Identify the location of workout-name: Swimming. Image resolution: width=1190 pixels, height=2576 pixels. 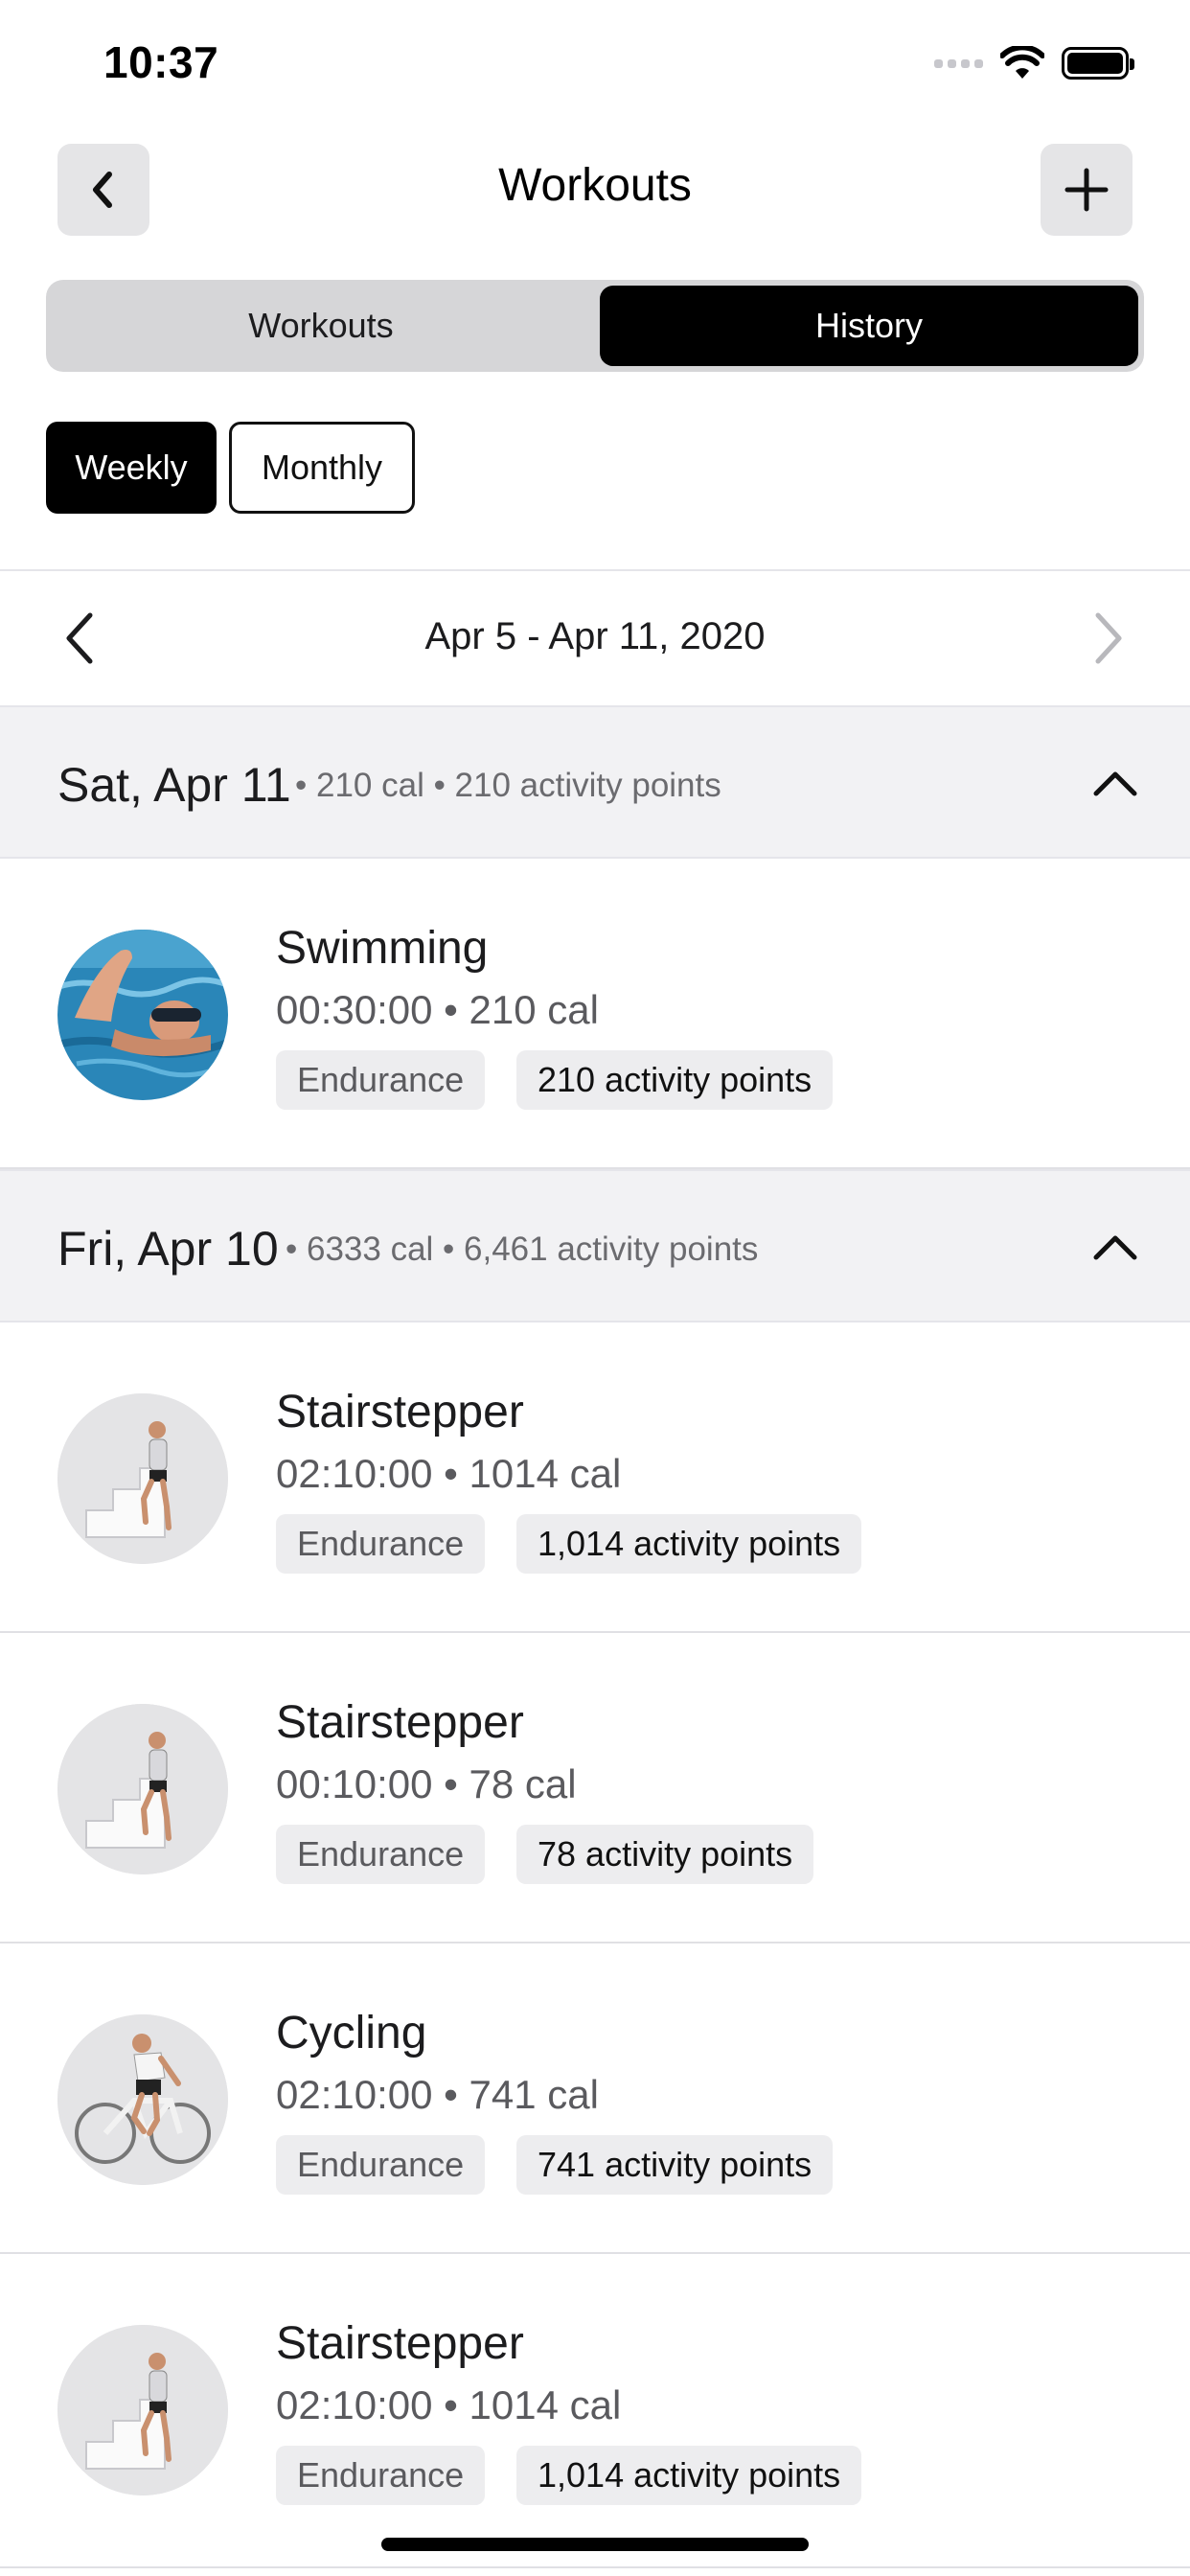
(382, 948).